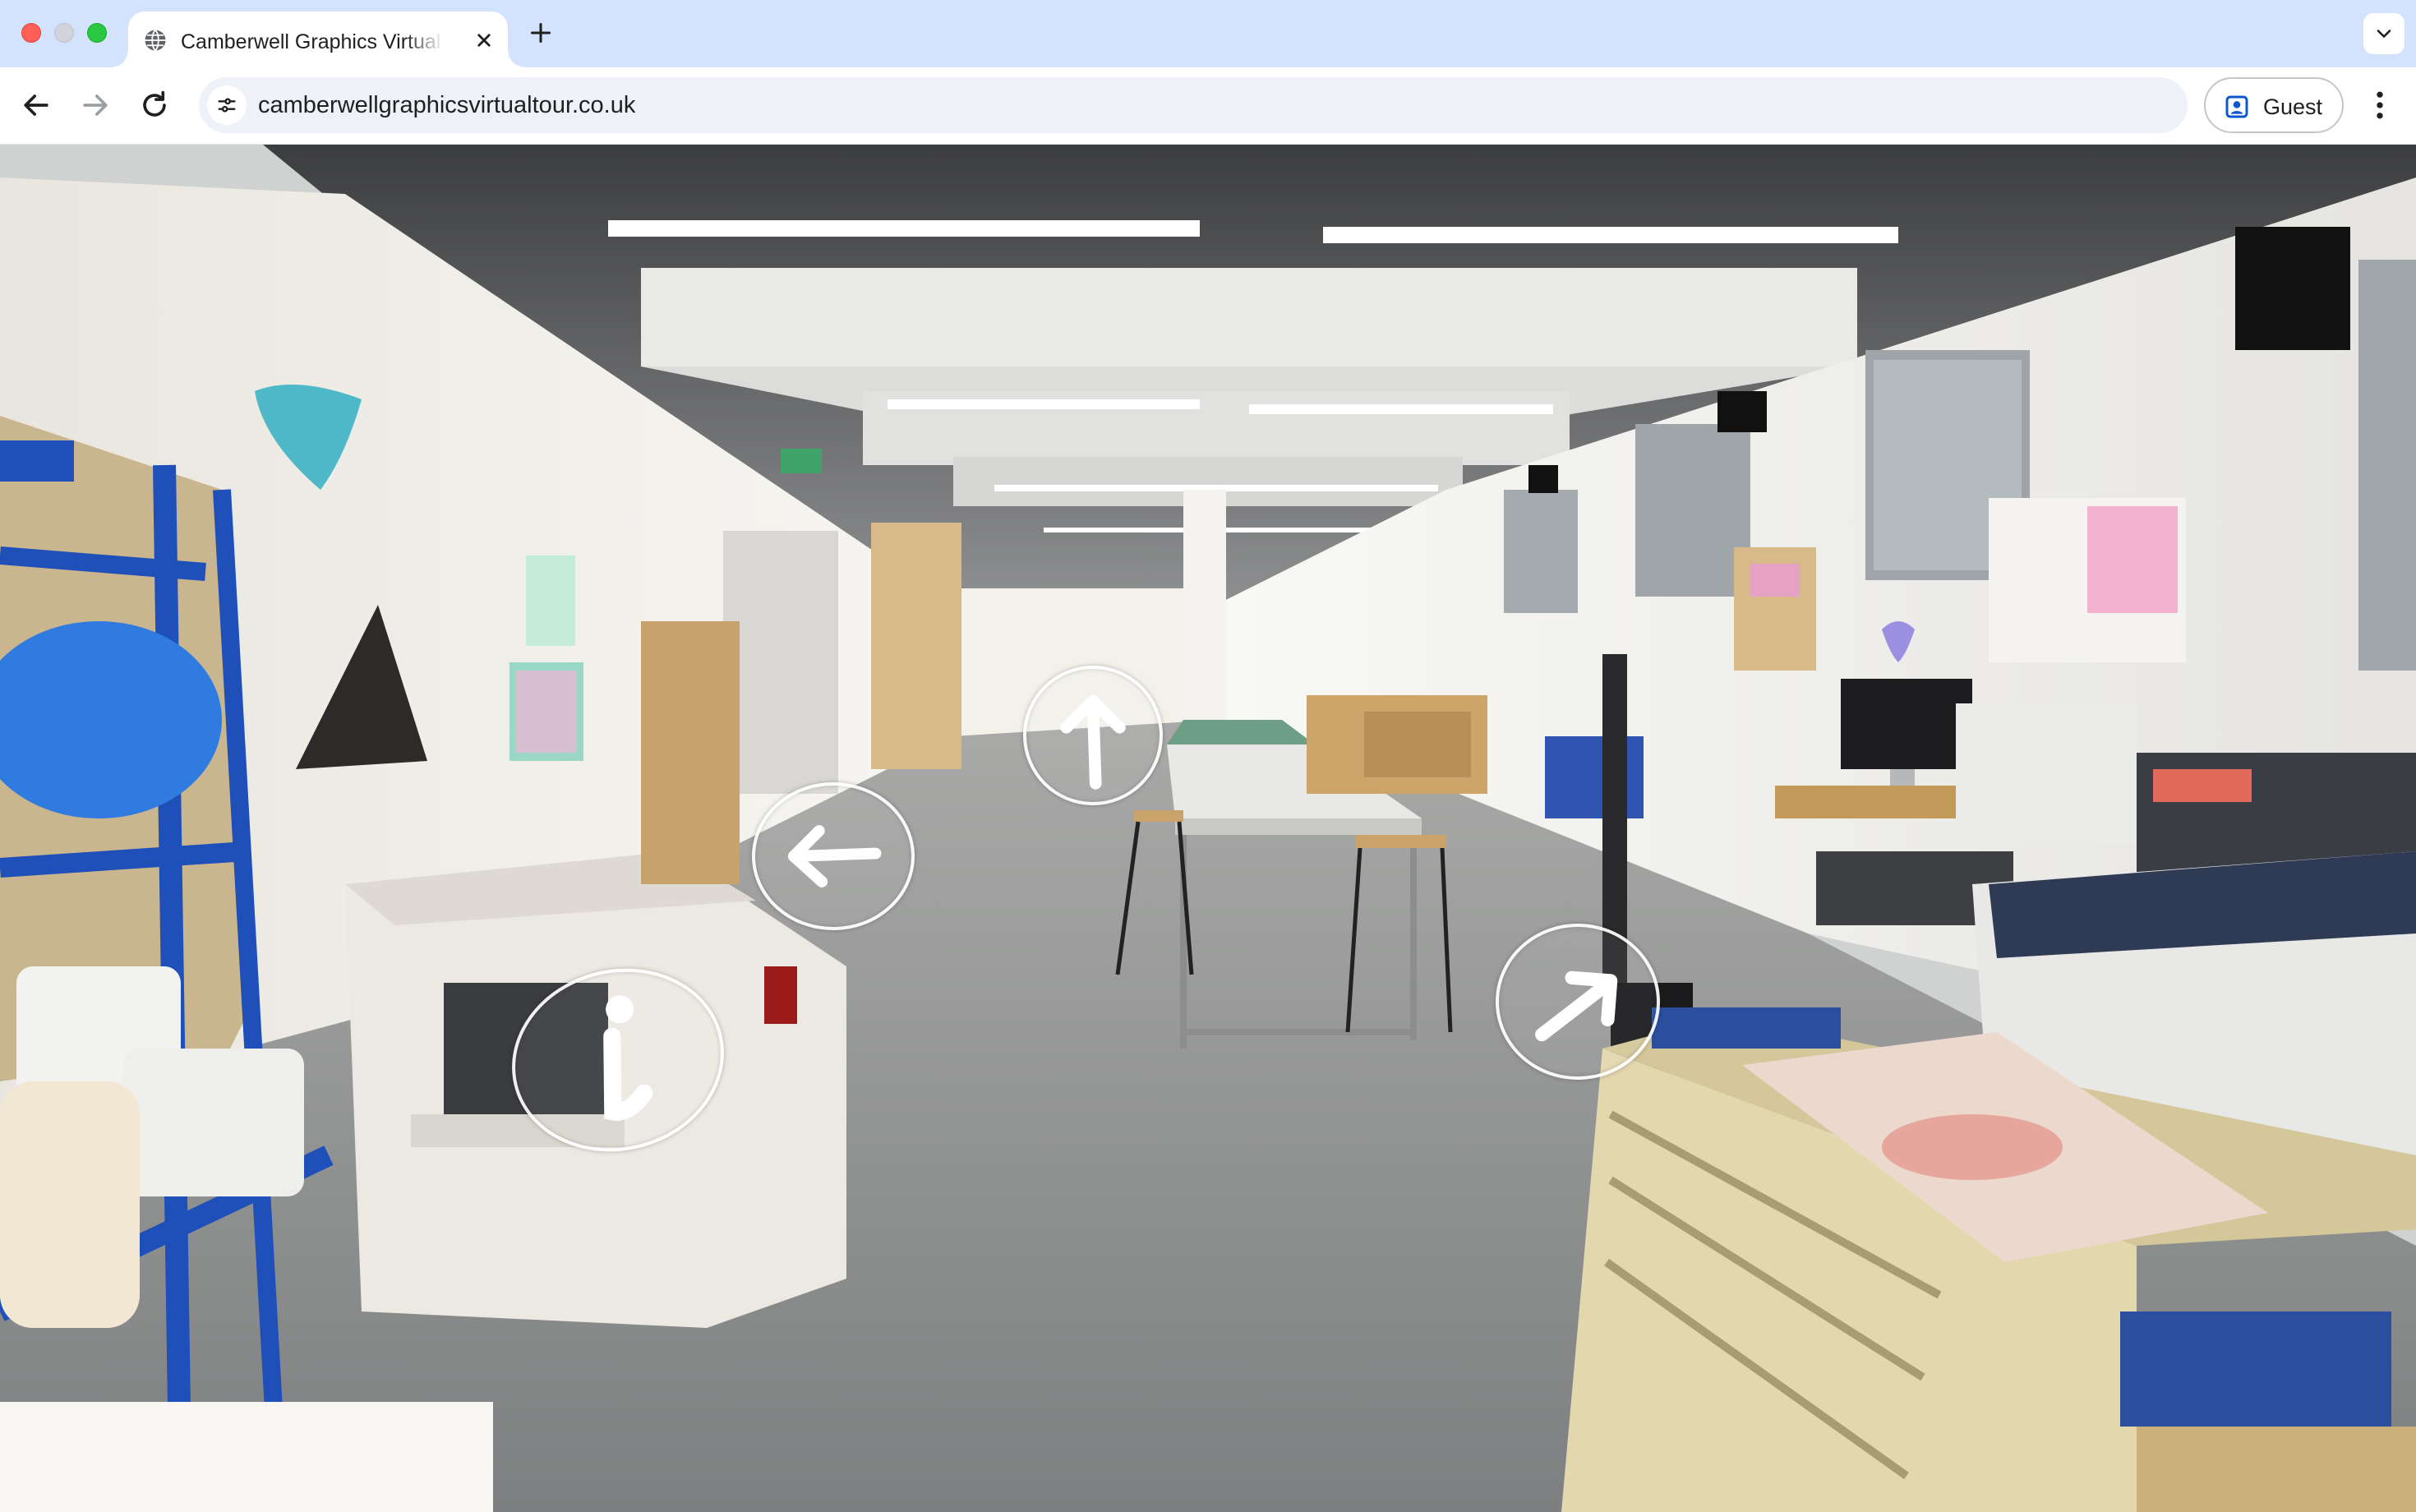  I want to click on profile-label: Guest, so click(2293, 107).